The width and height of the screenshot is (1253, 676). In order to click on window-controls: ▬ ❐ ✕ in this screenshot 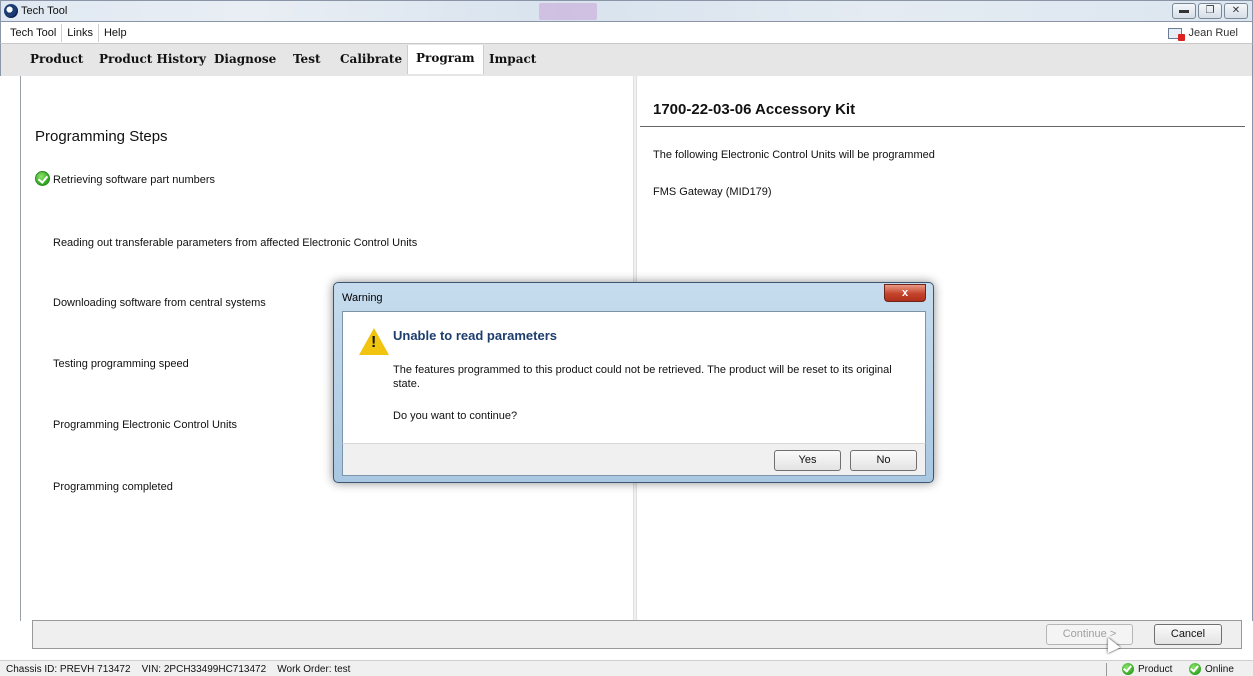, I will do `click(1210, 11)`.